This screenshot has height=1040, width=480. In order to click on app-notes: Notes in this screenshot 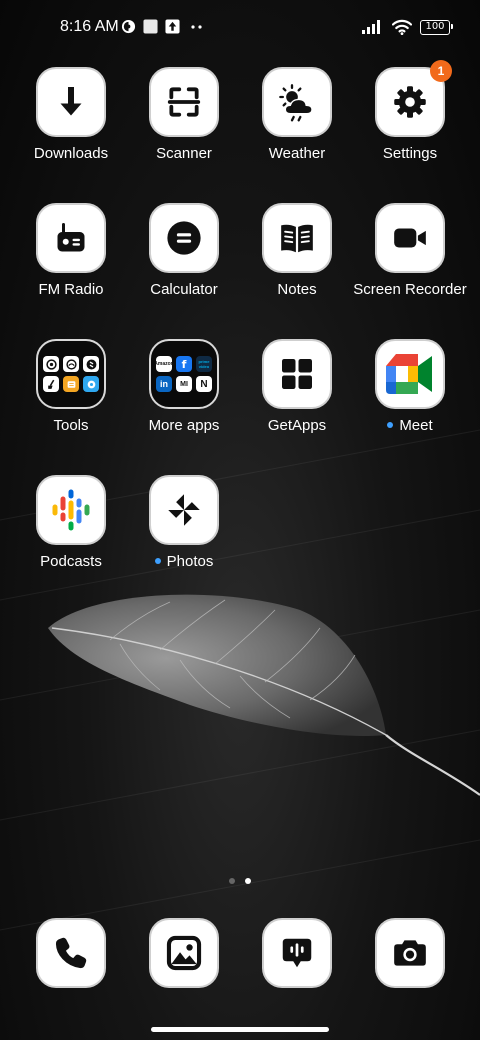, I will do `click(297, 251)`.